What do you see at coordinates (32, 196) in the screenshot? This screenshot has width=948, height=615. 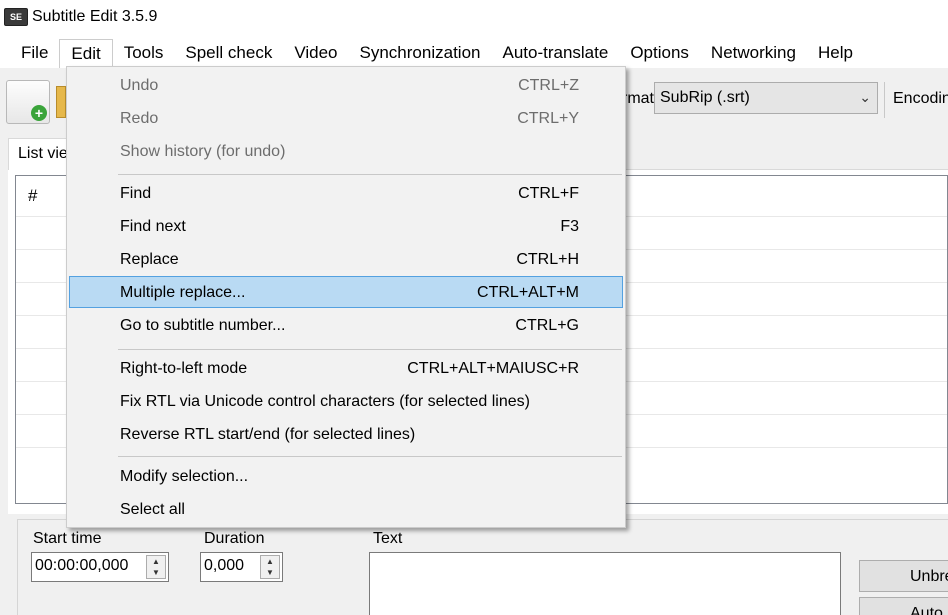 I see `column-number: #` at bounding box center [32, 196].